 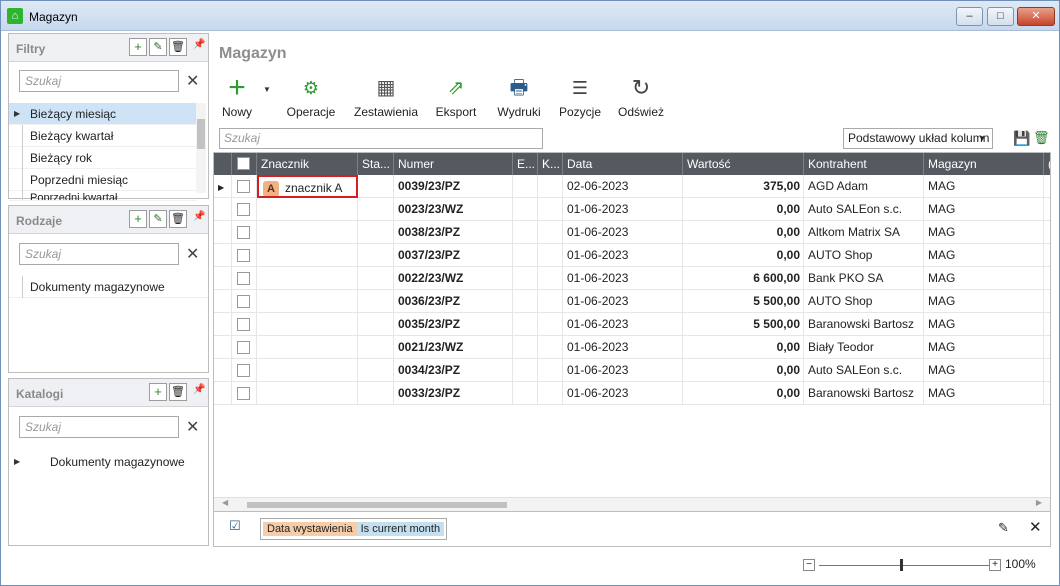 I want to click on new-button: + Nowy, so click(x=237, y=96).